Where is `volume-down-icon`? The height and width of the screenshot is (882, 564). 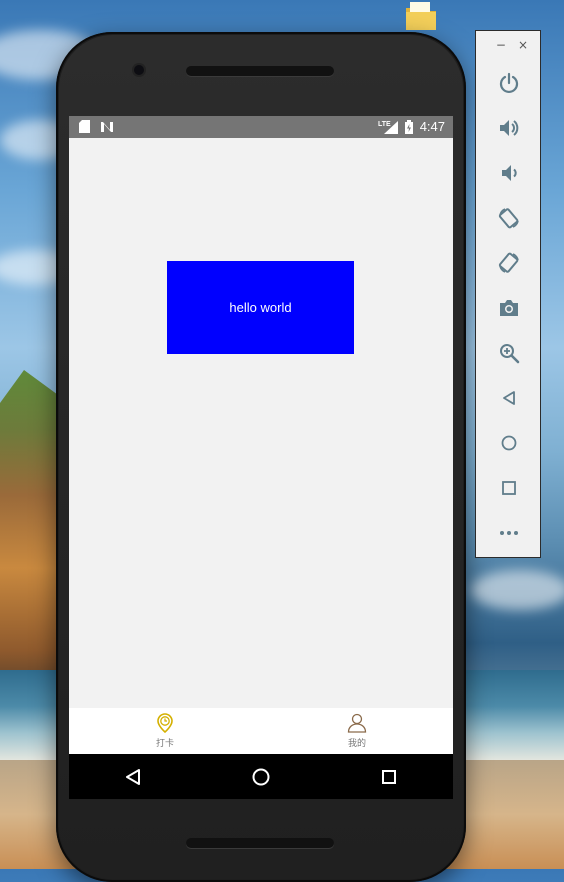
volume-down-icon is located at coordinates (509, 173).